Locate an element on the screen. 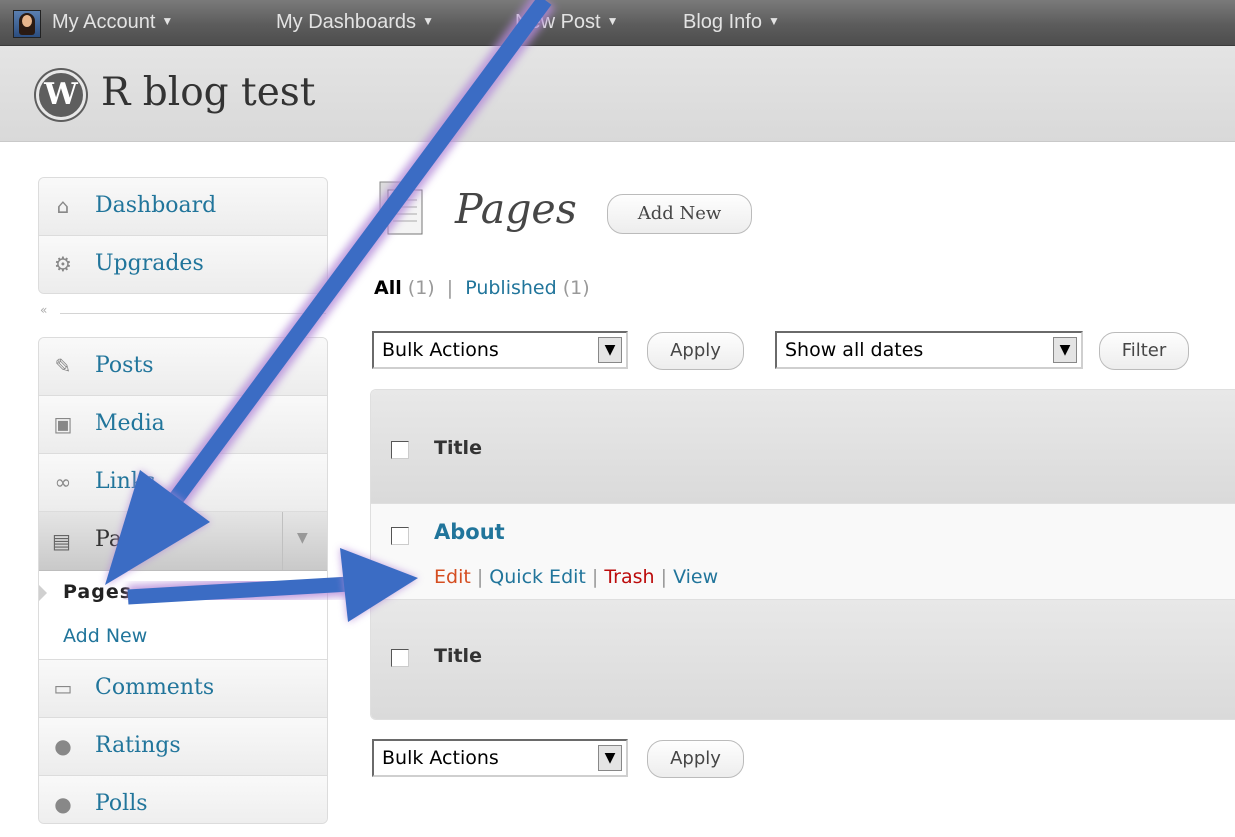 This screenshot has width=1235, height=837. current-indicator-icon is located at coordinates (43, 593).